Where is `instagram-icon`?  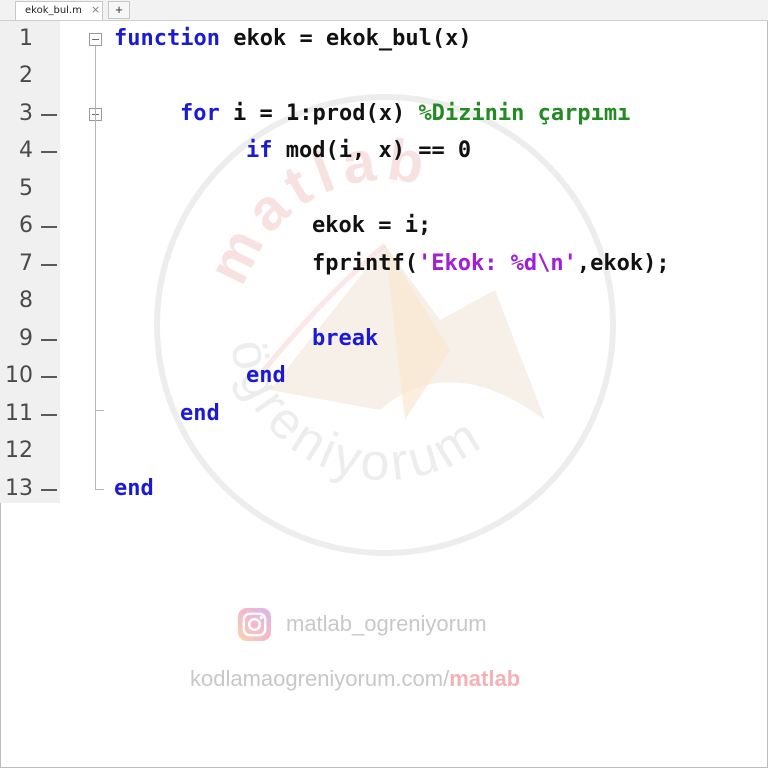 instagram-icon is located at coordinates (254, 624).